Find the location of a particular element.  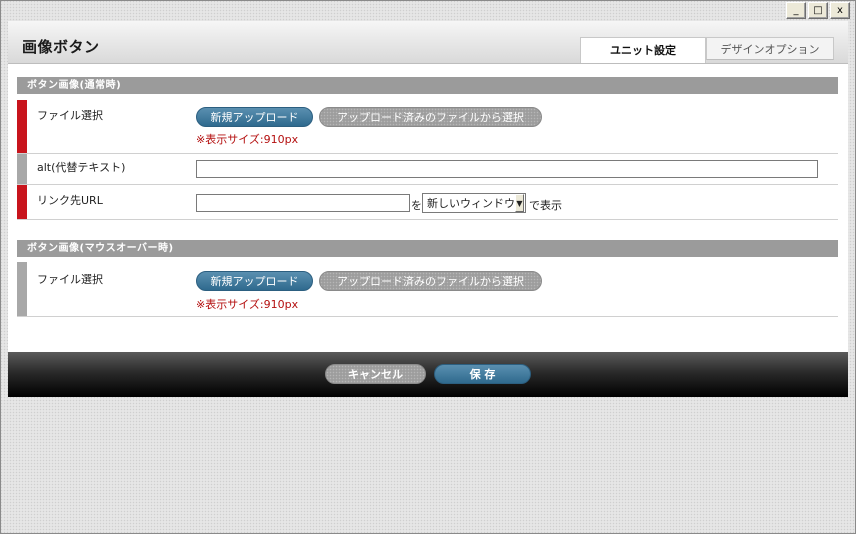

window-controls: _ □ x is located at coordinates (818, 10).